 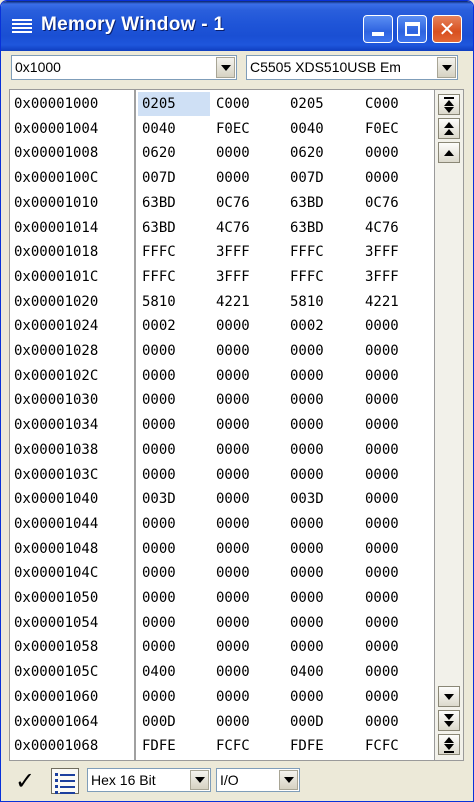 I want to click on memory-address: 0x0000103C, so click(x=56, y=475).